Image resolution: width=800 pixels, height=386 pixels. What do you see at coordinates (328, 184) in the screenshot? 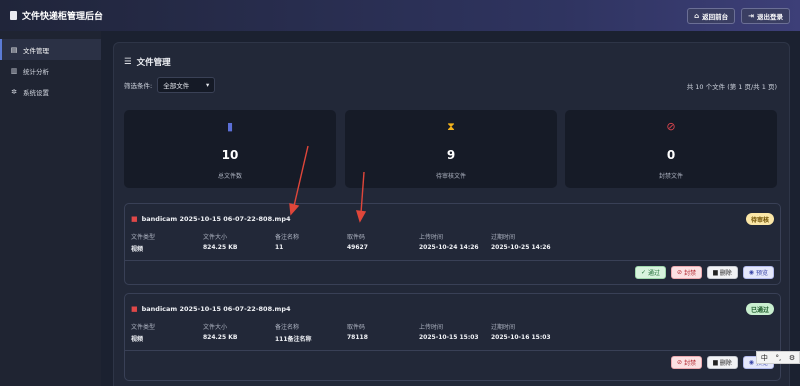
I see `annotation-arrows` at bounding box center [328, 184].